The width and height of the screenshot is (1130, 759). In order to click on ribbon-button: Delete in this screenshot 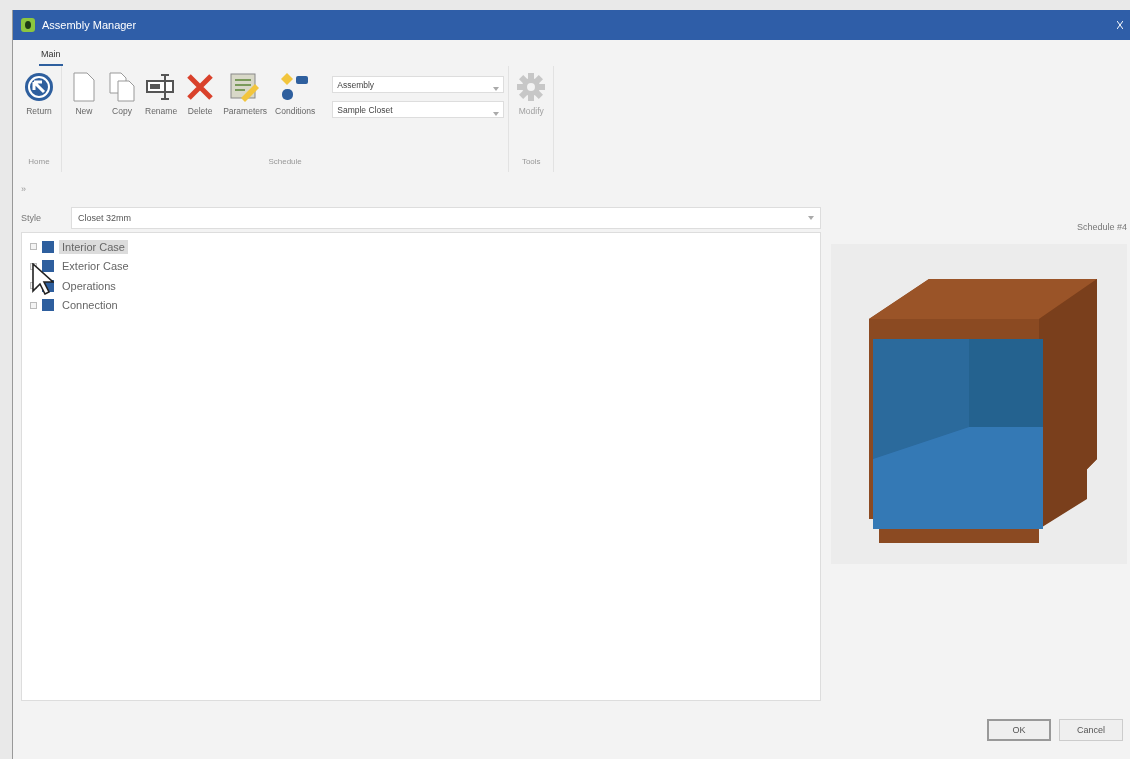, I will do `click(200, 94)`.